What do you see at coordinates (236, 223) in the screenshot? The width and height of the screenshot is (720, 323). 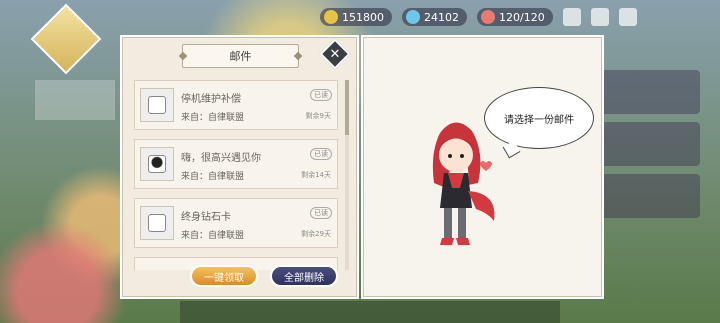 I see `mail-item: 终身钻石卡 来自：自律联盟 已读 剩余29天` at bounding box center [236, 223].